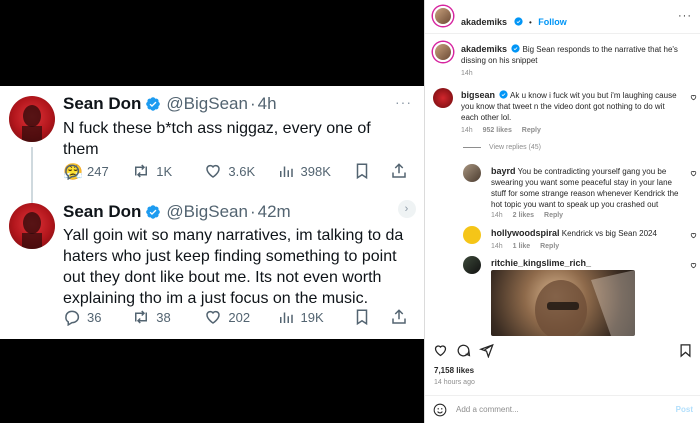 Image resolution: width=700 pixels, height=423 pixels. Describe the element at coordinates (515, 147) in the screenshot. I see `view-replies-label: View replies (45)` at that location.